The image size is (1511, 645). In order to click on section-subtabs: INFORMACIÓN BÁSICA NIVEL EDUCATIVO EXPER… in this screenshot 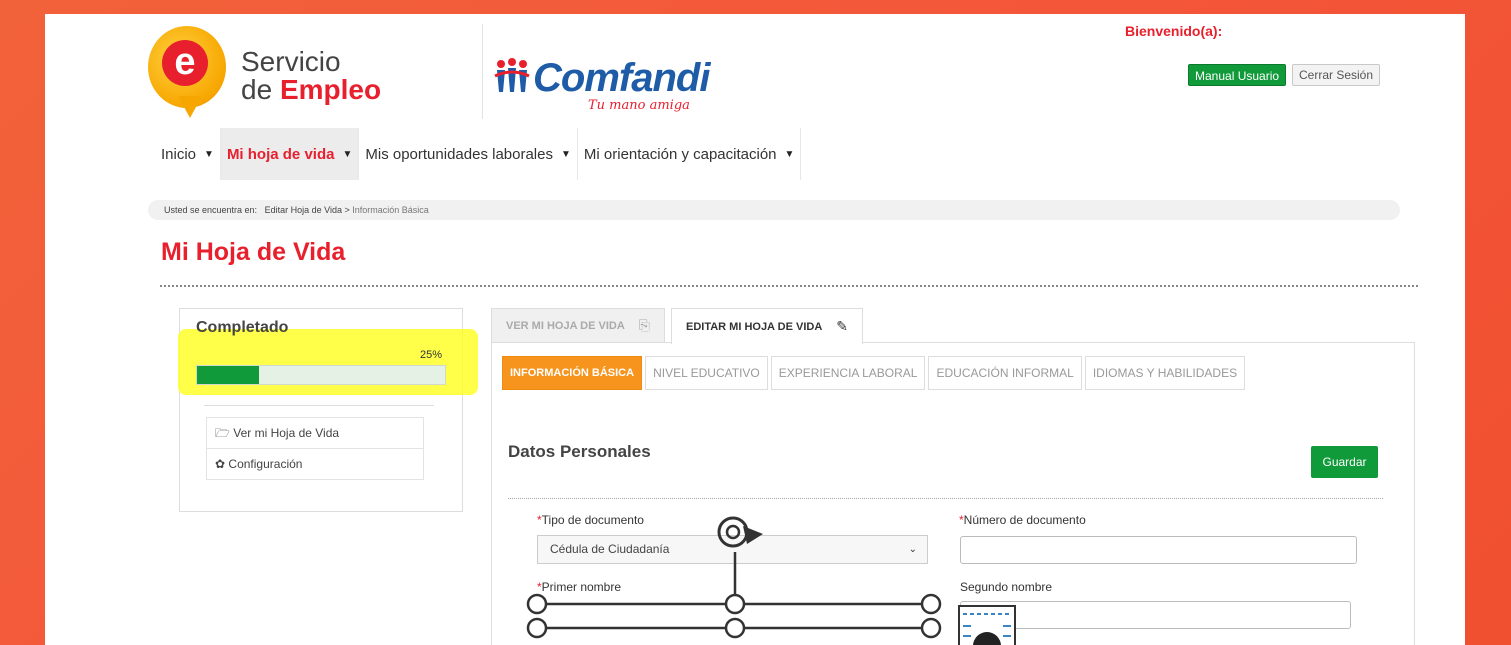, I will do `click(875, 373)`.